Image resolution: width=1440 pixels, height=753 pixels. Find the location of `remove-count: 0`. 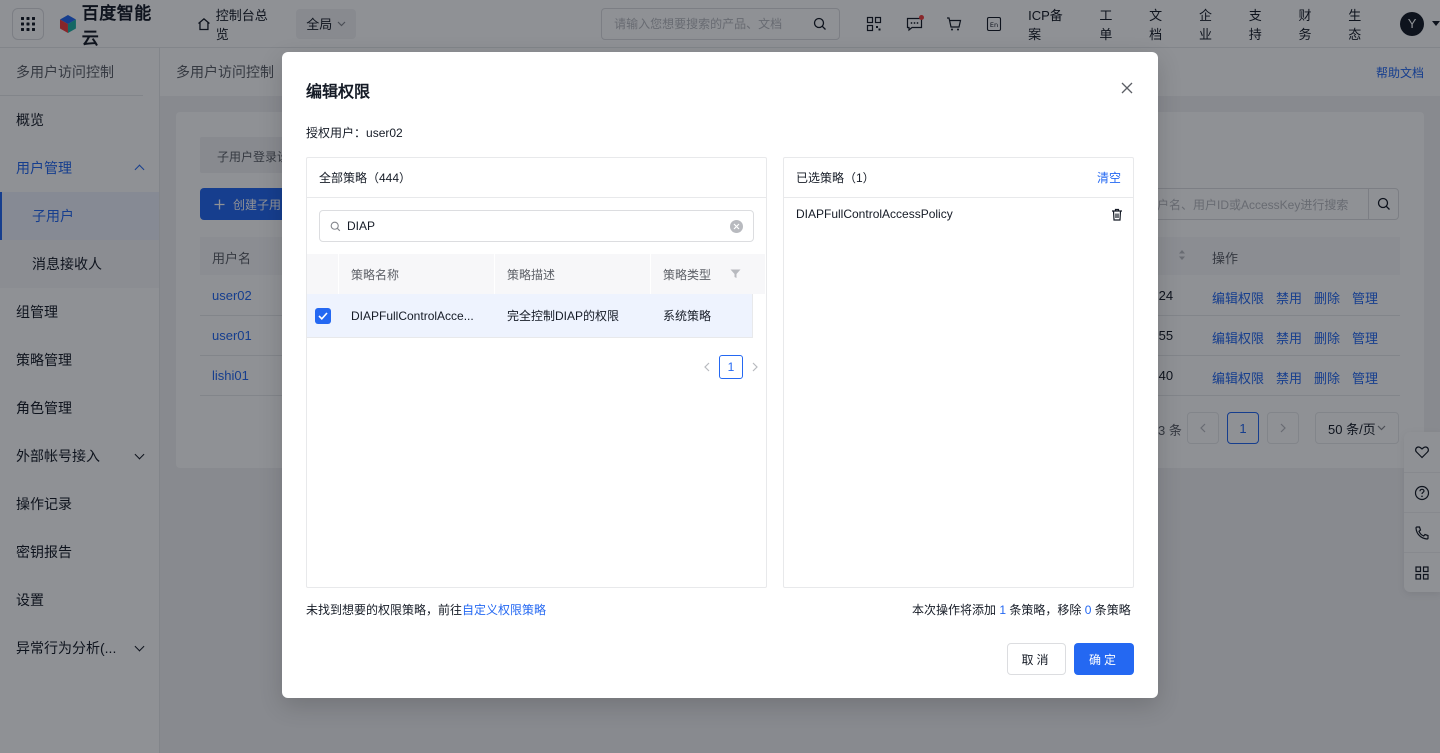

remove-count: 0 is located at coordinates (1088, 610).